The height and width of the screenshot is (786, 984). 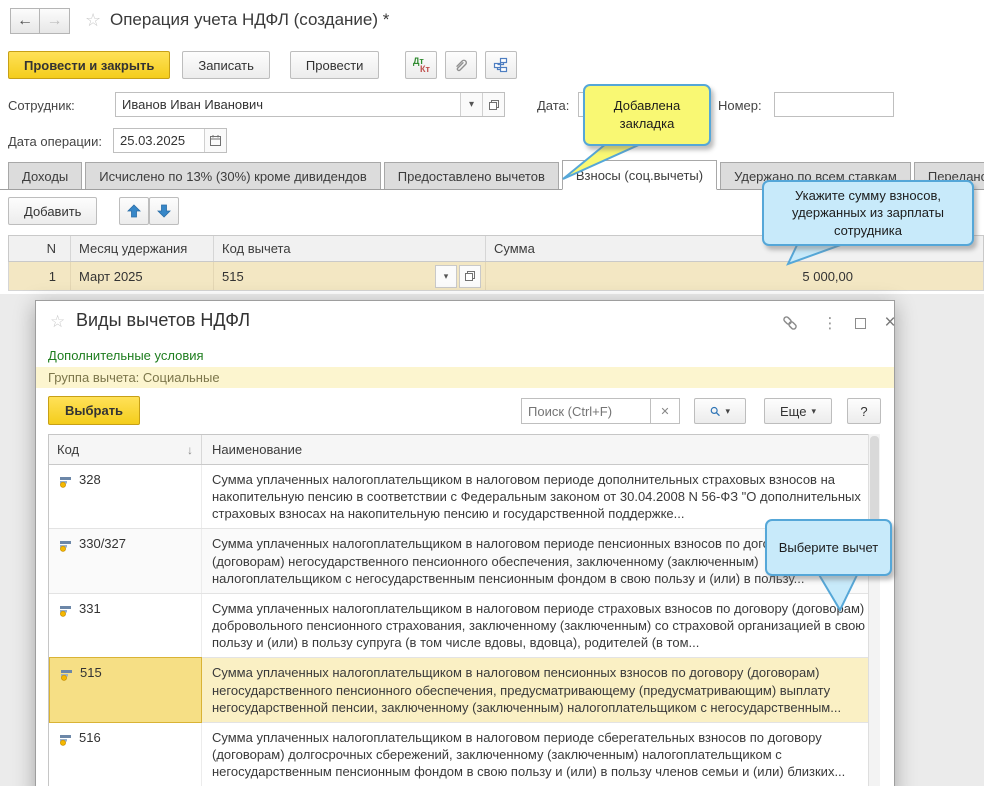 I want to click on forward-button: →, so click(x=55, y=21).